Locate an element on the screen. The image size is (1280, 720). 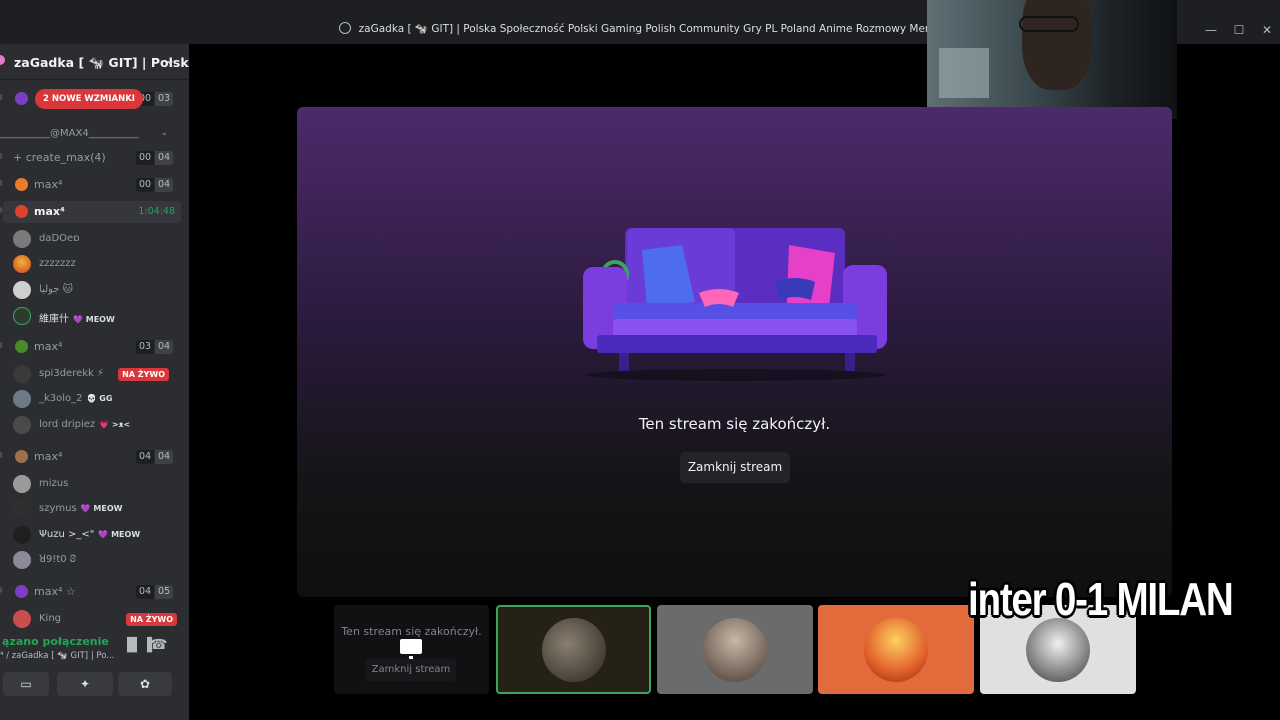
new-mentions-pill: 2 NOWE WZMIANKI is located at coordinates (89, 99).